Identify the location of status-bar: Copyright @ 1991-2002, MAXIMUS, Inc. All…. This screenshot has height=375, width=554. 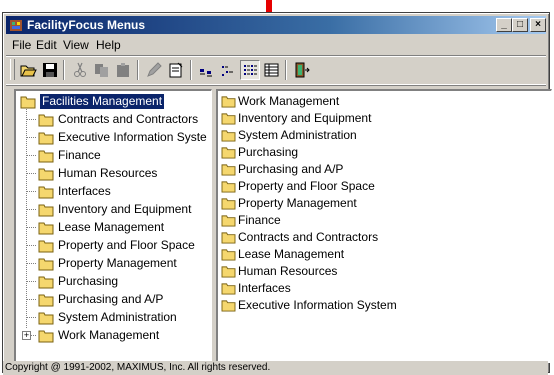
(275, 368).